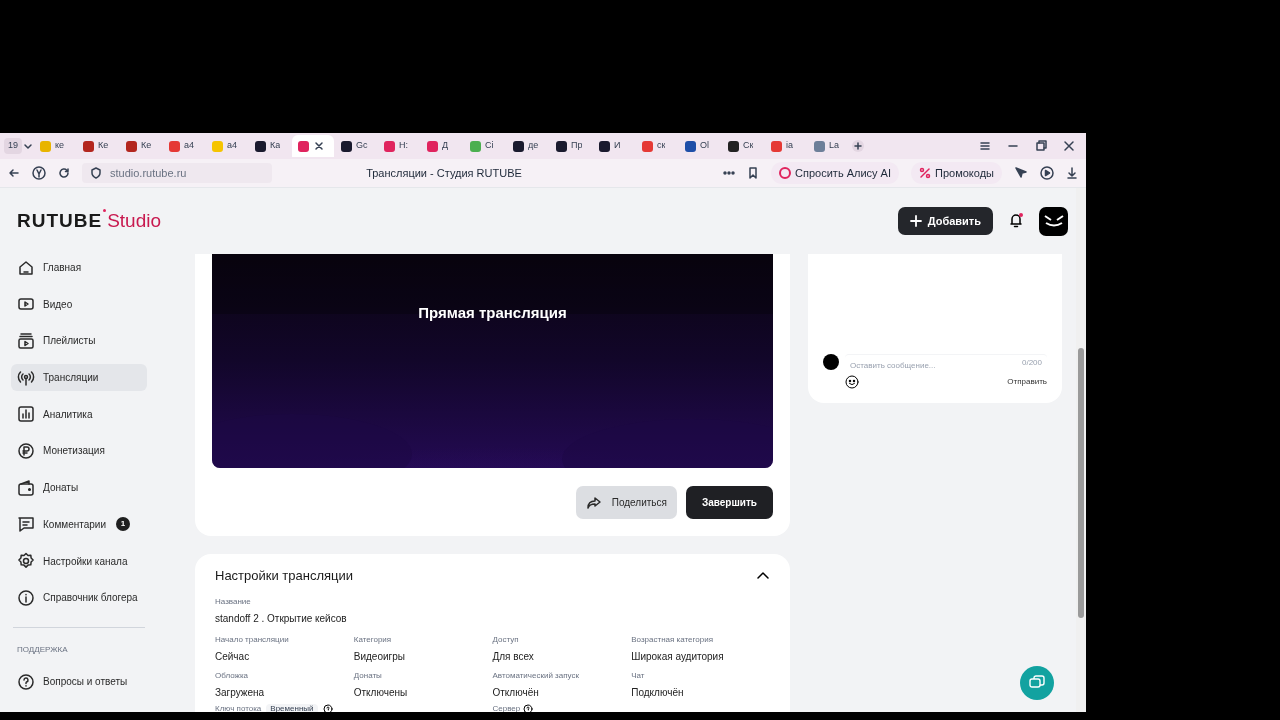 The image size is (1280, 720). I want to click on notification-bell-icon, so click(1016, 221).